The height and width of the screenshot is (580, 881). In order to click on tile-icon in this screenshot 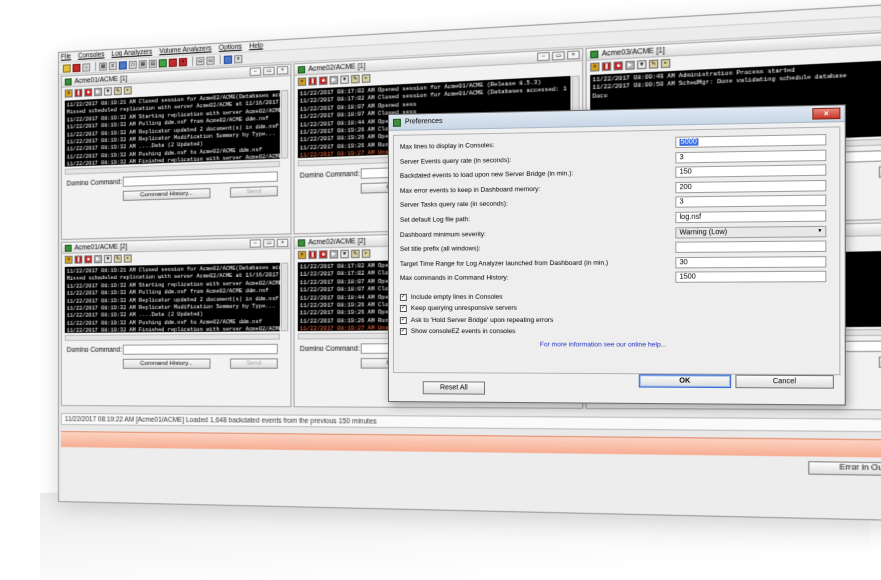, I will do `click(228, 59)`.